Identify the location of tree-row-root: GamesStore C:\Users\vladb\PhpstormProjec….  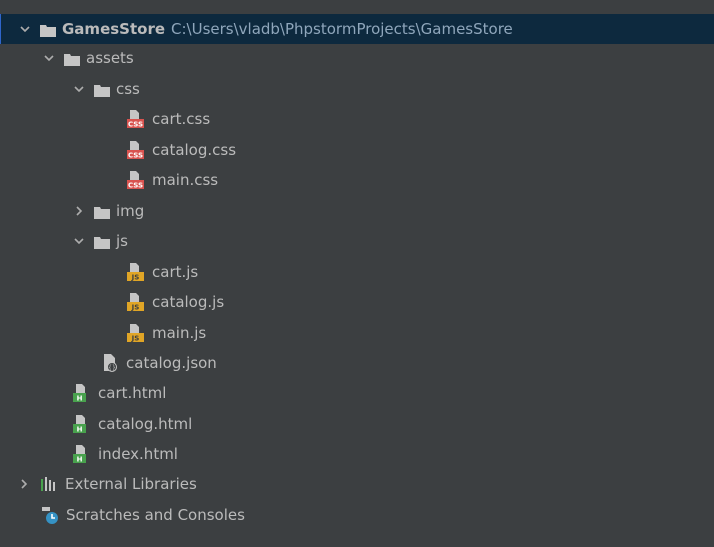
(357, 29).